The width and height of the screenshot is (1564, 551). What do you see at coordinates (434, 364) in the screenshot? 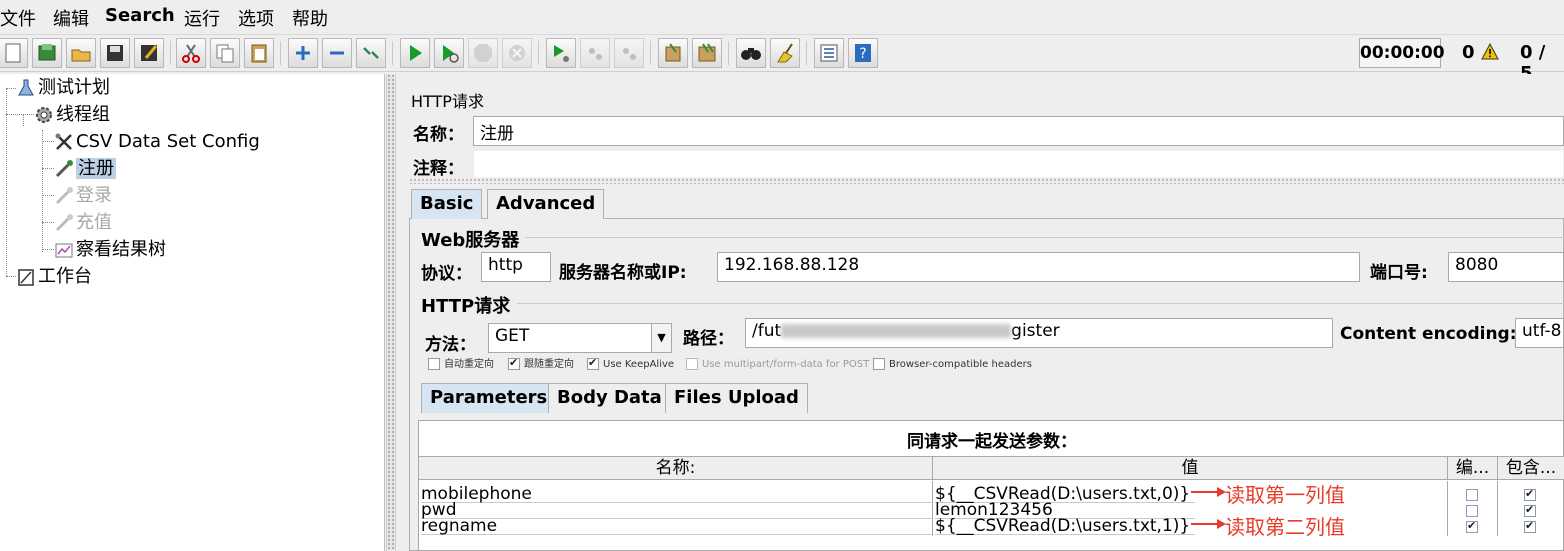
I see `auto-redirect-box` at bounding box center [434, 364].